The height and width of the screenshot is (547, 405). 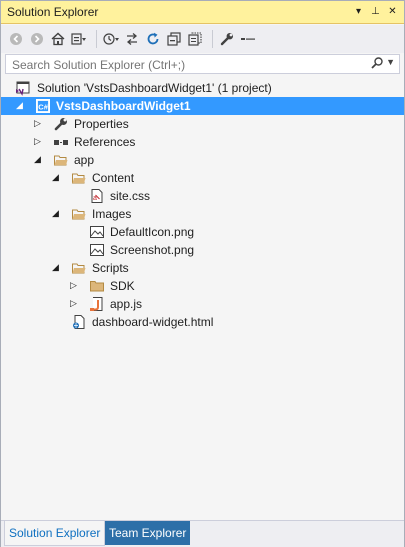 What do you see at coordinates (202, 268) in the screenshot?
I see `tree-item-scripts-folder: ◢ Scripts` at bounding box center [202, 268].